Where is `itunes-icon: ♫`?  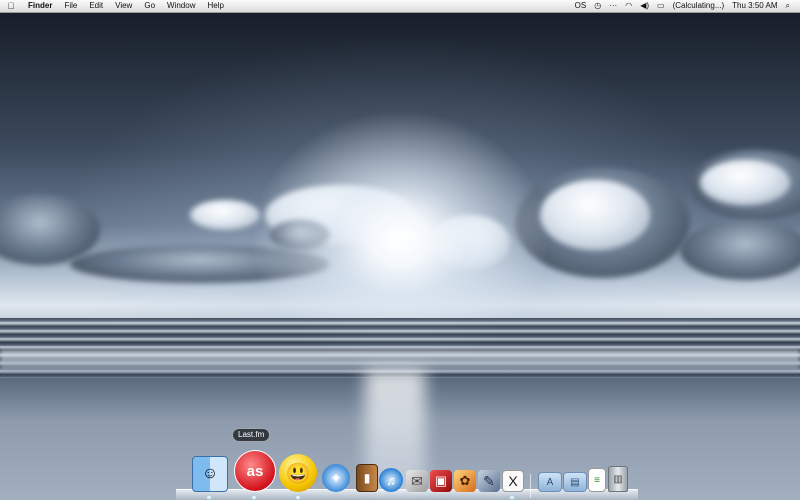
itunes-icon: ♫ is located at coordinates (391, 480).